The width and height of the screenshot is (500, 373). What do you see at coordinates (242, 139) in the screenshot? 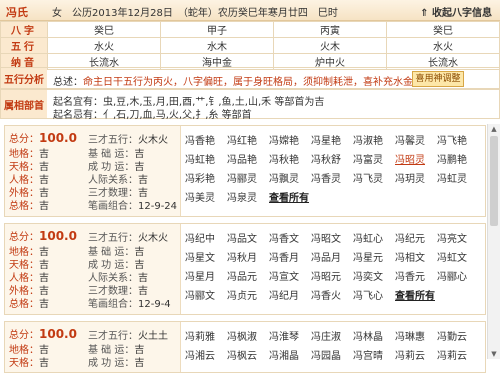
I see `candidate-name: 冯红艳` at bounding box center [242, 139].